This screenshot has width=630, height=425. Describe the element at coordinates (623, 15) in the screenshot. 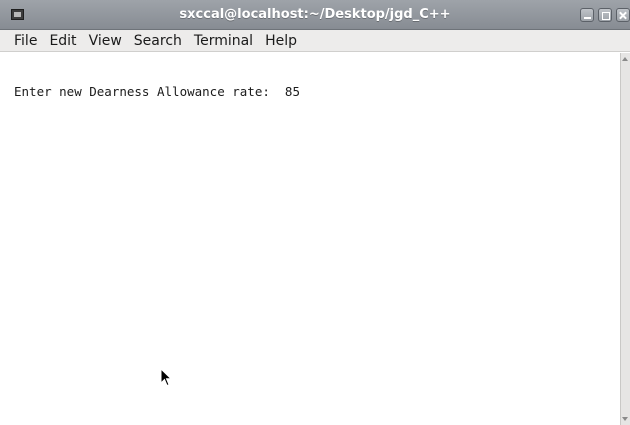

I see `close-icon` at that location.